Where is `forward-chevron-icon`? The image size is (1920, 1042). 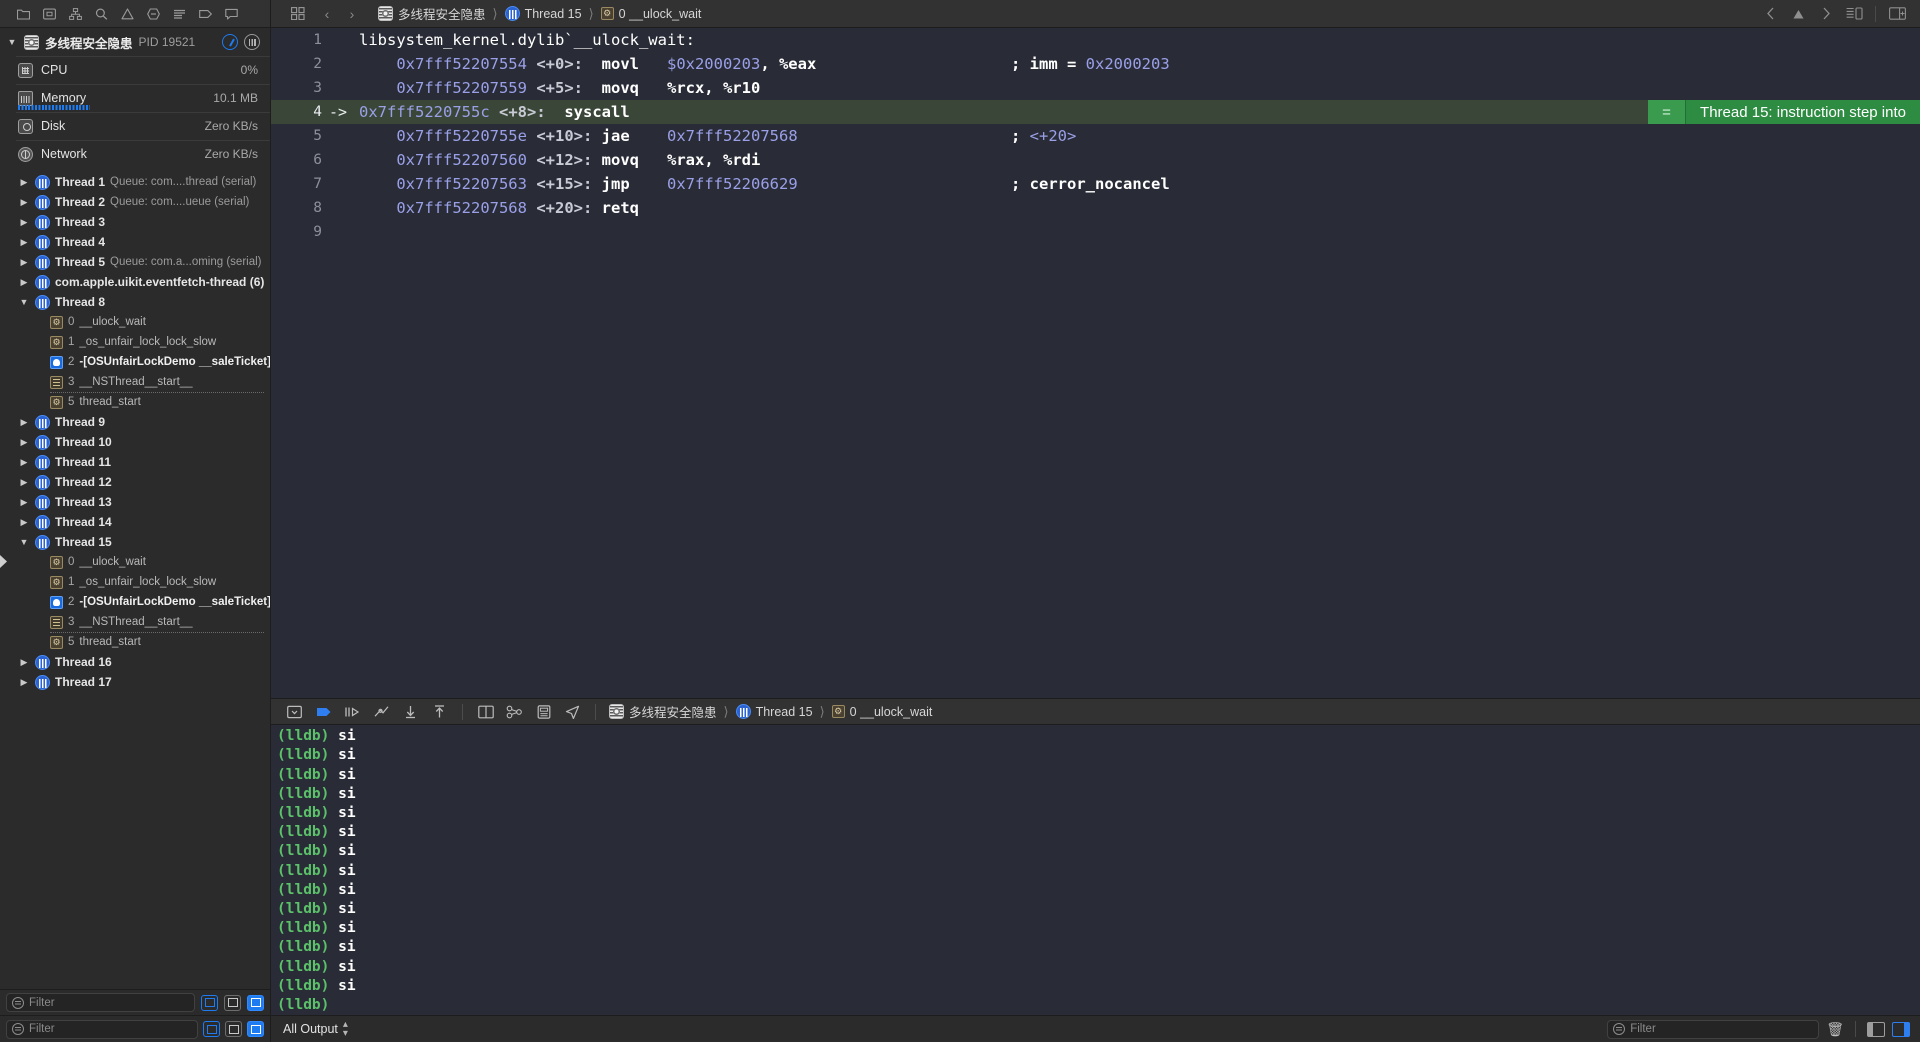
forward-chevron-icon is located at coordinates (1826, 14).